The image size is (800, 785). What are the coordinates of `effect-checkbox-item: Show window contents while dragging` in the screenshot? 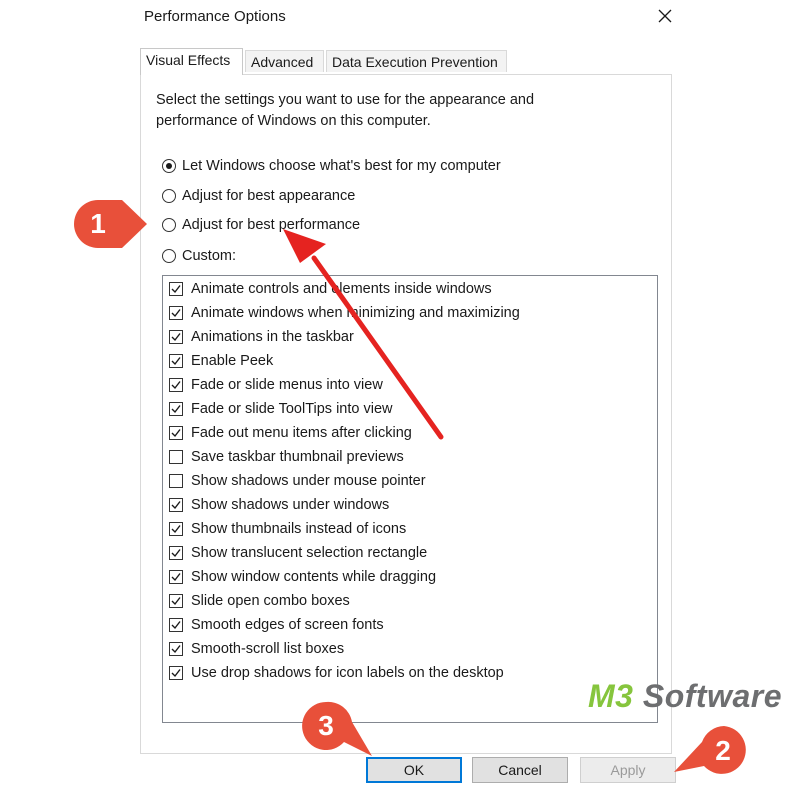 It's located at (302, 577).